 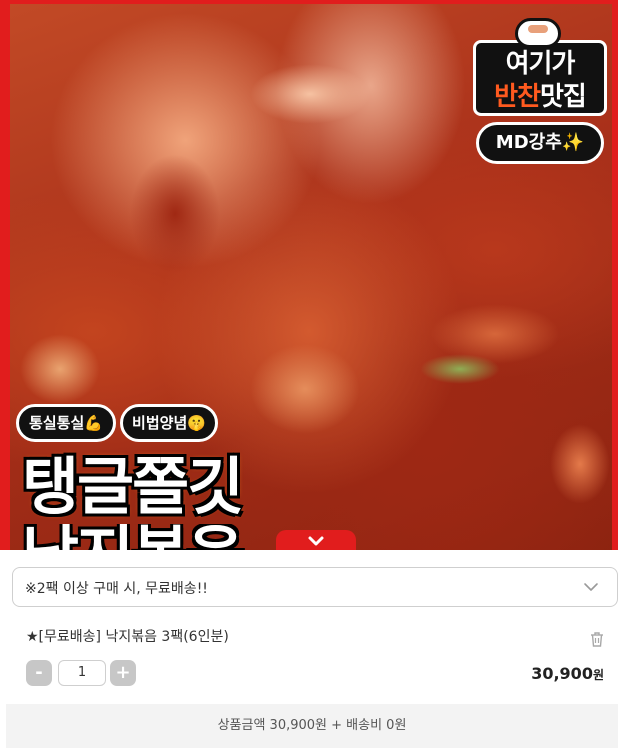 What do you see at coordinates (315, 587) in the screenshot?
I see `option-select: ※2팩 이상 구매 시, 무료배송!!` at bounding box center [315, 587].